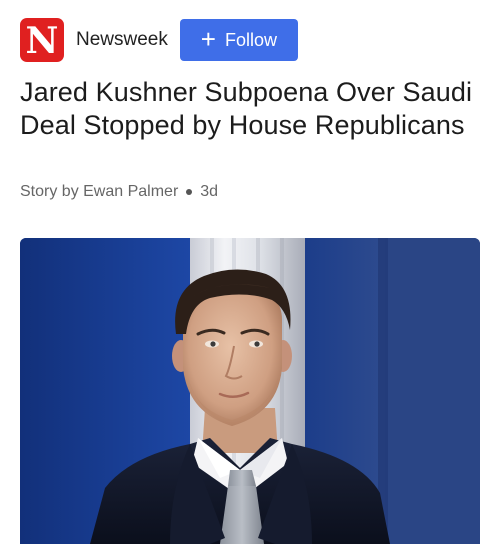 This screenshot has height=544, width=500. What do you see at coordinates (208, 39) in the screenshot?
I see `plus-icon: +` at bounding box center [208, 39].